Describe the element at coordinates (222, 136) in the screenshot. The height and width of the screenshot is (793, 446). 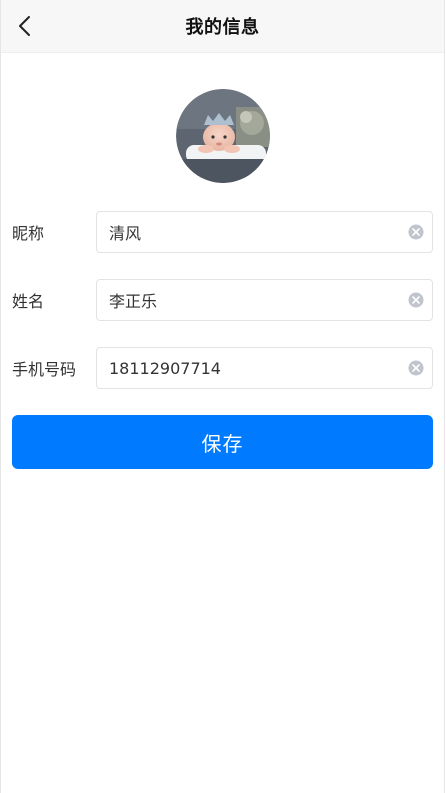
I see `avatar` at that location.